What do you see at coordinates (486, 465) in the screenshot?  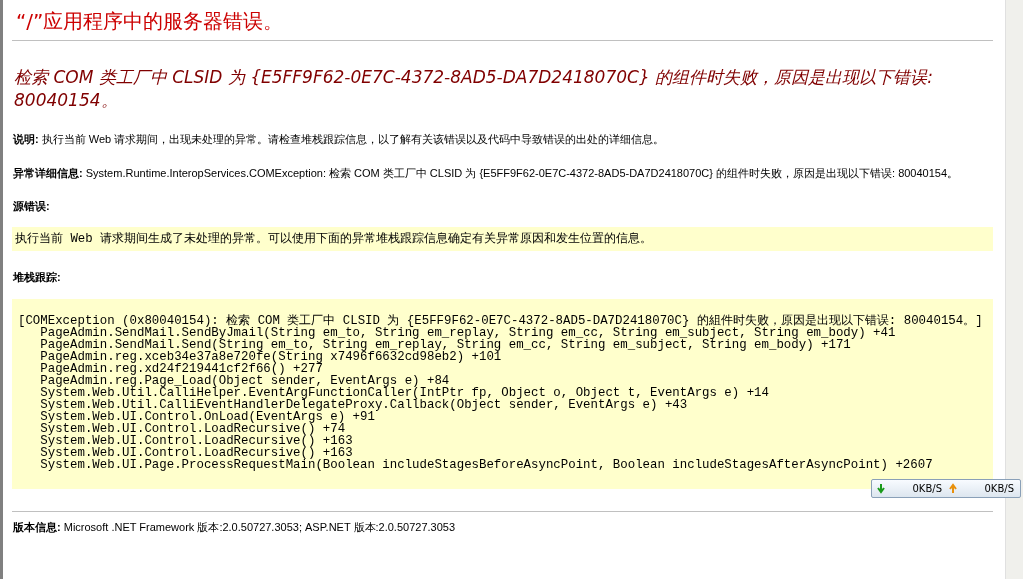 I see `stack-trace-line: System.Web.UI.Page.ProcessRequestMain(Boolean includeStagesBeforeAsyncPoint, Boolean includeStagesAfterAsyncPoint) +2607` at bounding box center [486, 465].